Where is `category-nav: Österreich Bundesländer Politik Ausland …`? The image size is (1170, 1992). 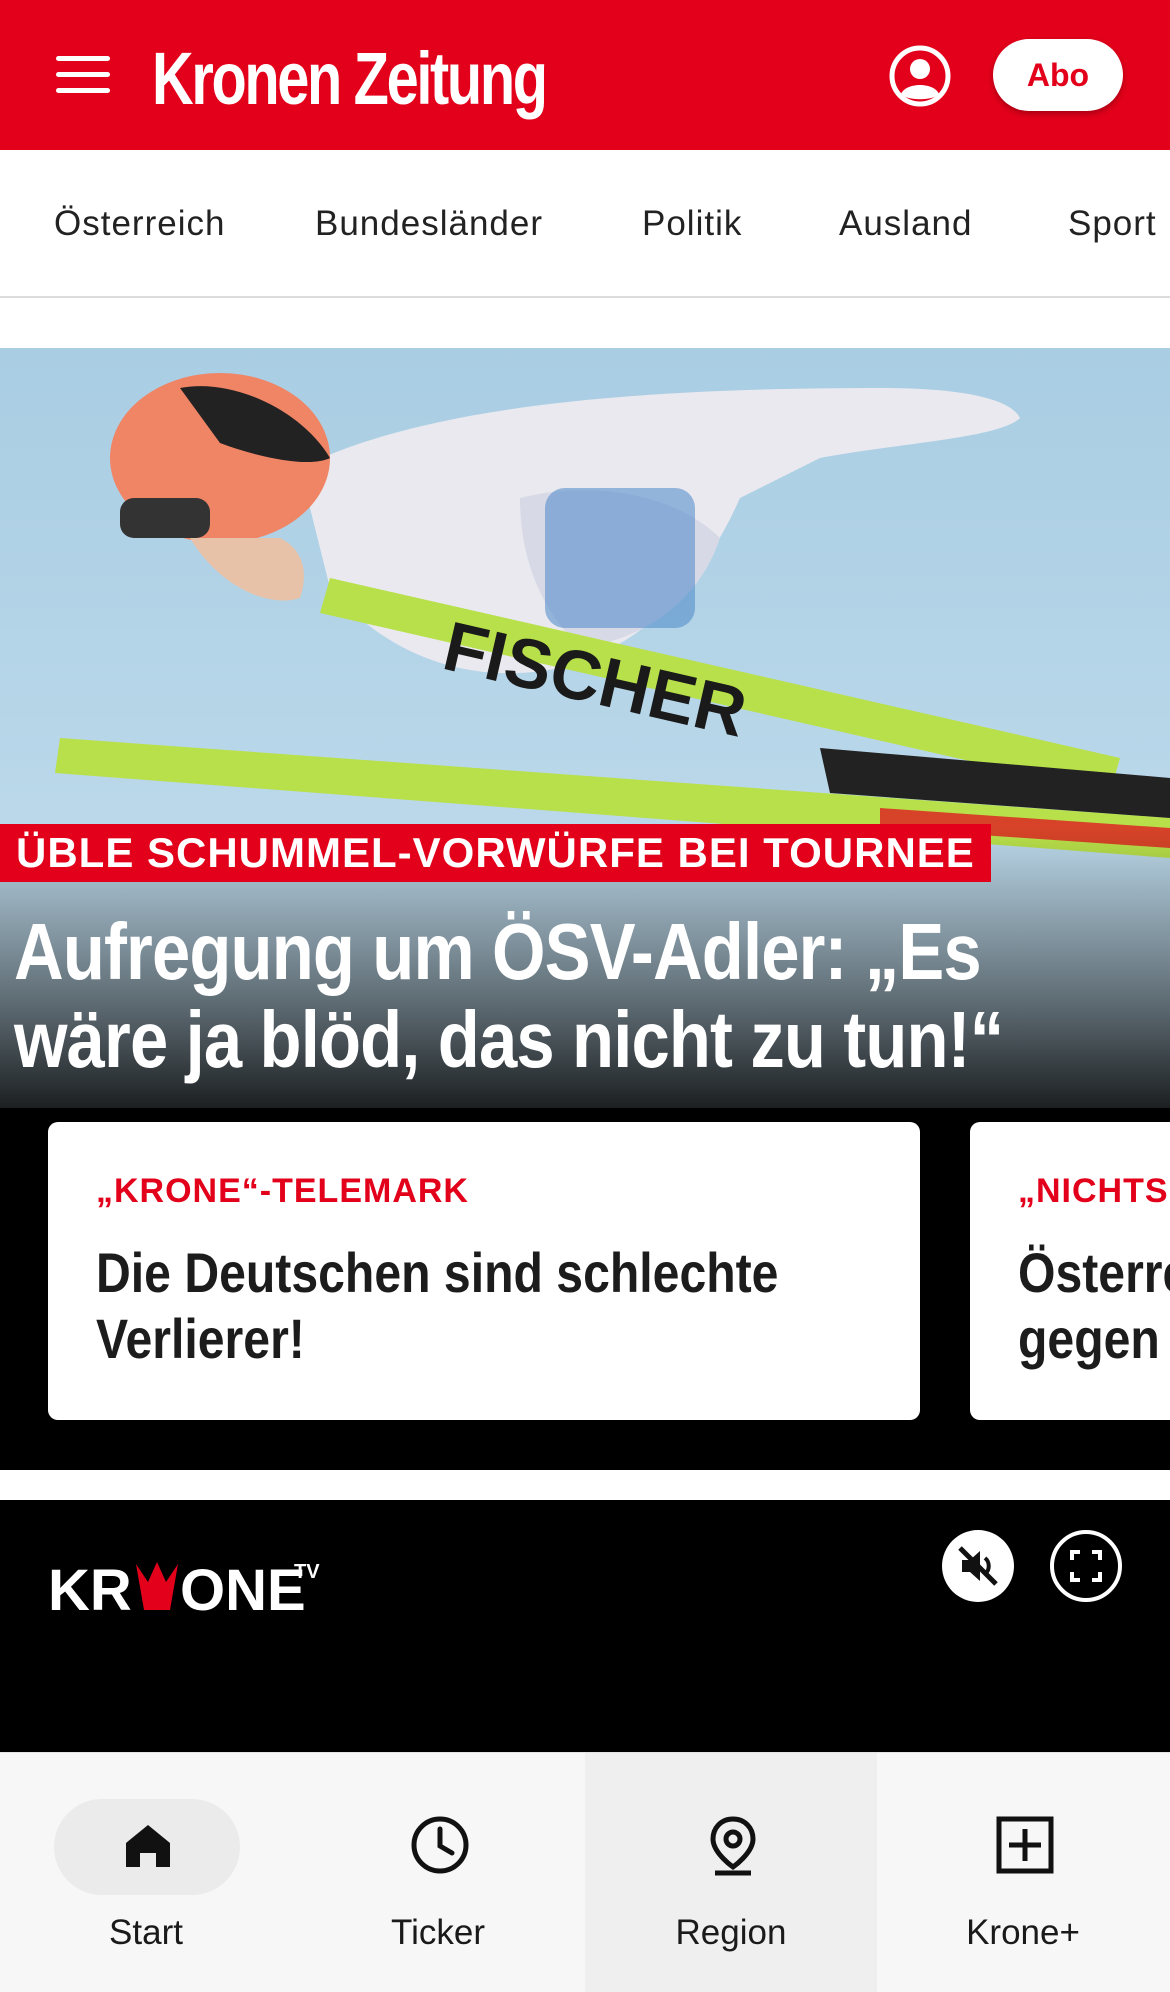 category-nav: Österreich Bundesländer Politik Ausland … is located at coordinates (585, 224).